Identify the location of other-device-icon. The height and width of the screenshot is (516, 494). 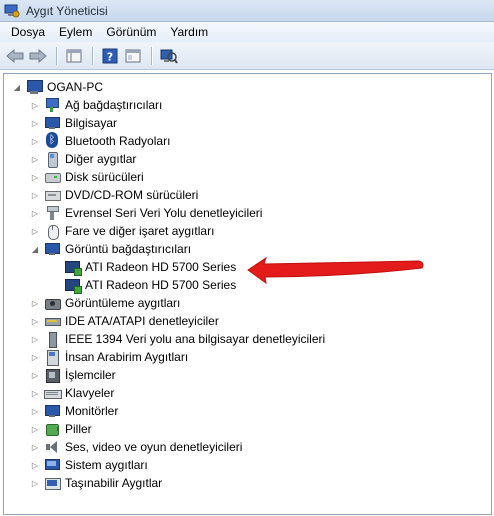
(52, 159).